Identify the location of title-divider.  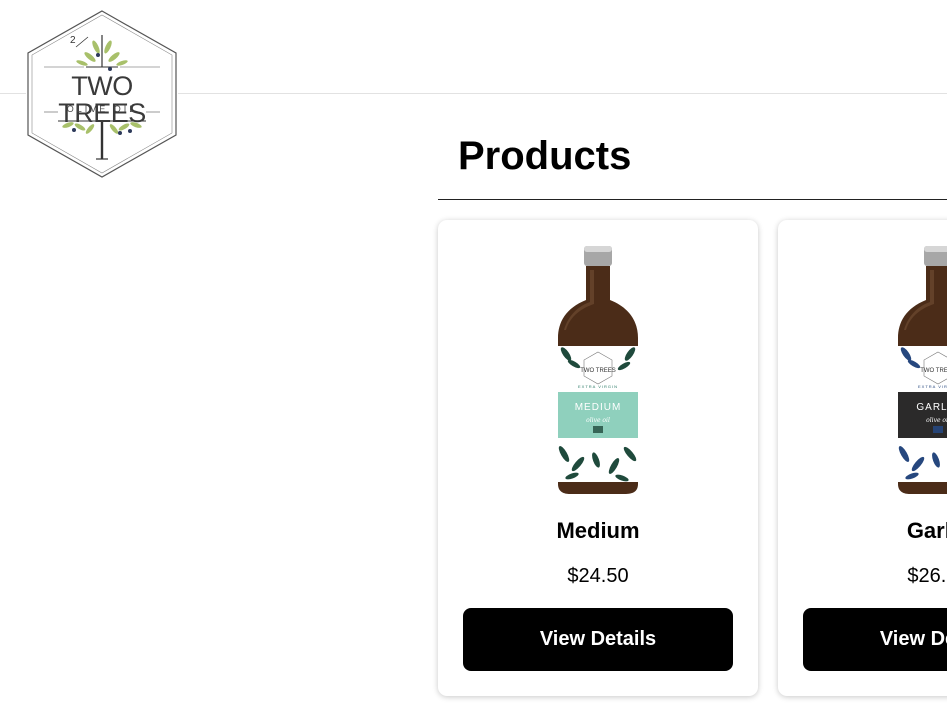
(692, 199).